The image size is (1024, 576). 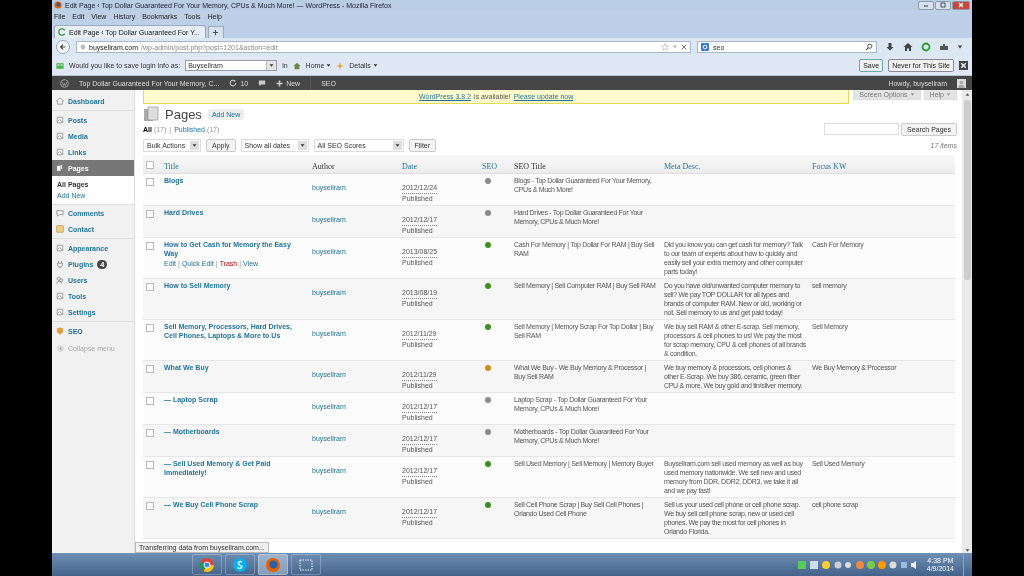 I want to click on ring-icon, so click(x=926, y=47).